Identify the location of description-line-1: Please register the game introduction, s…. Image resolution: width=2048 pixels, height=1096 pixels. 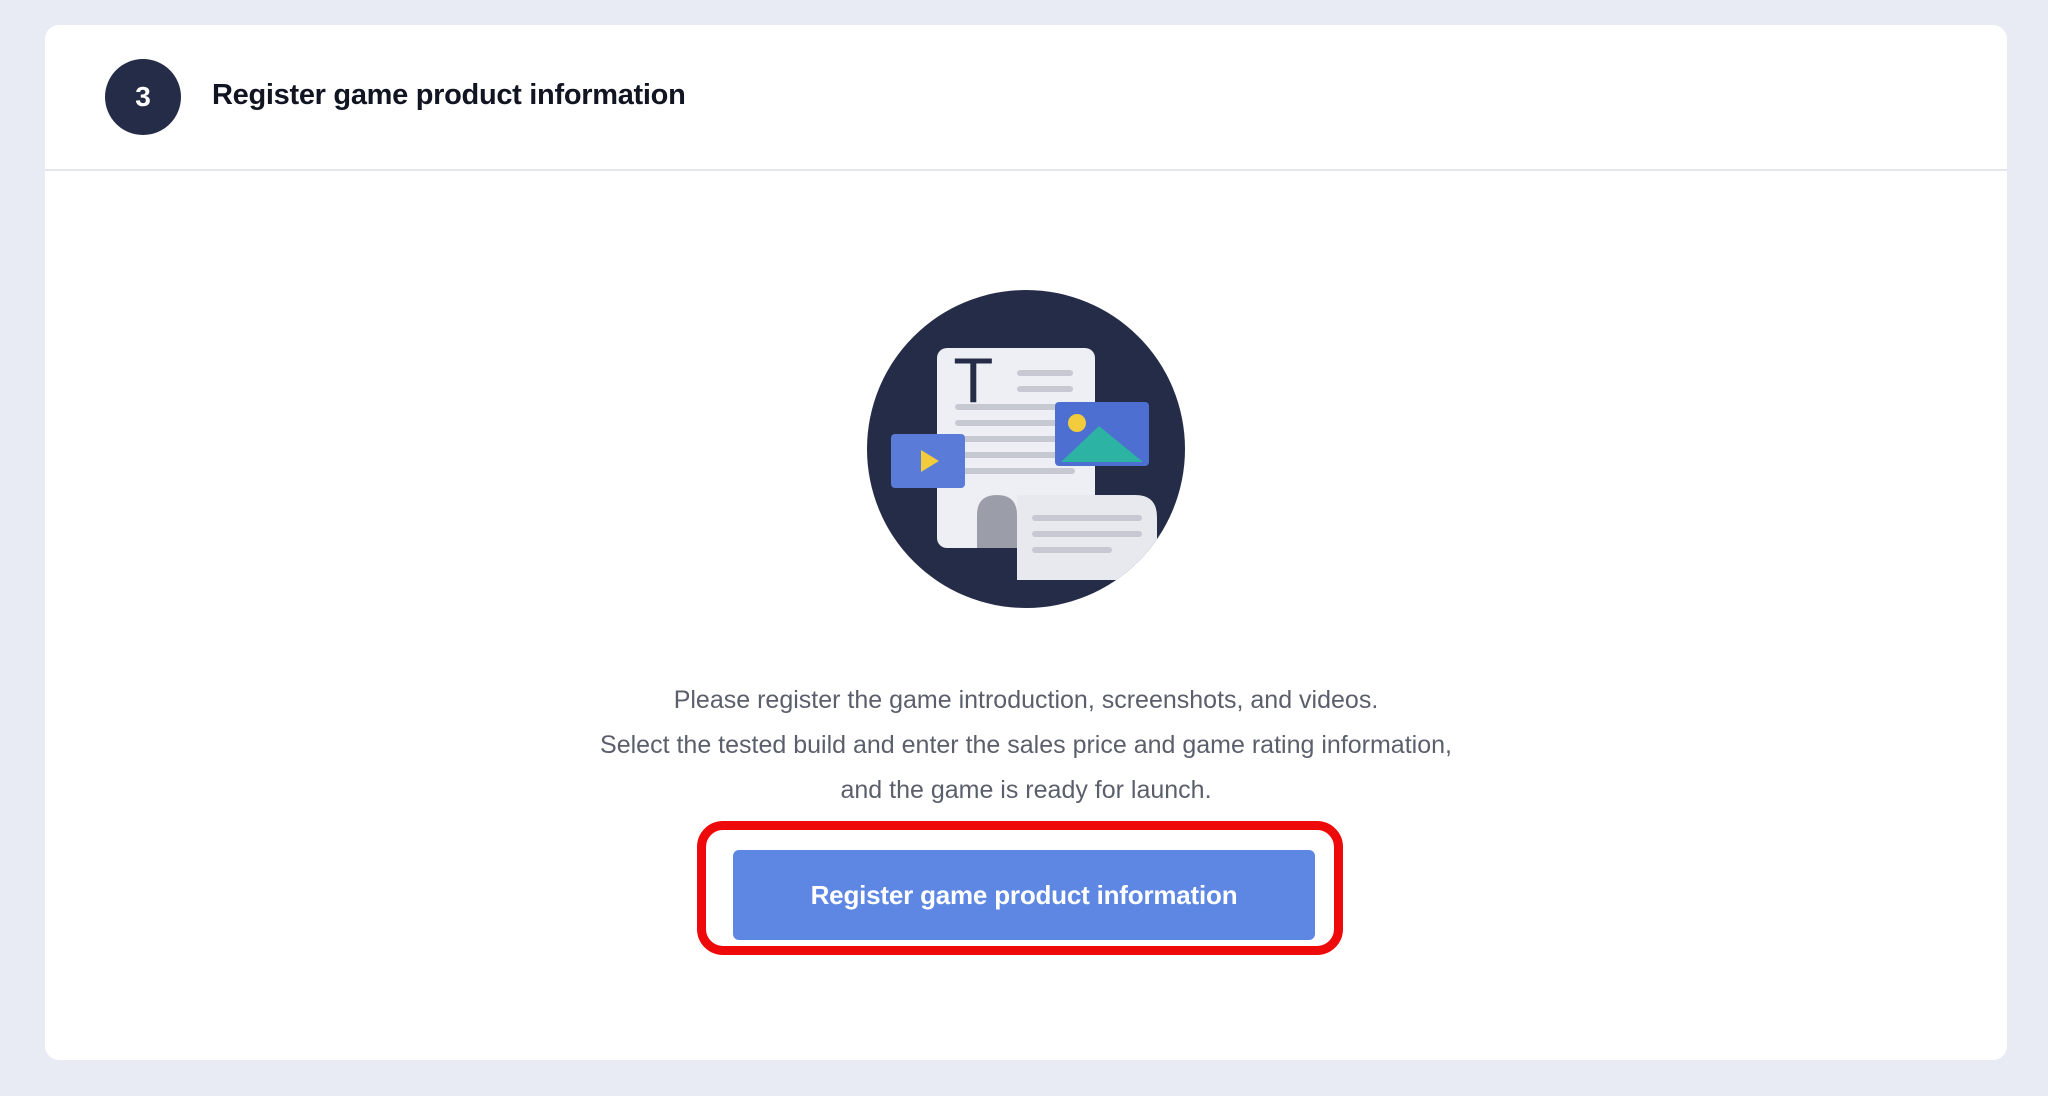
(1026, 700).